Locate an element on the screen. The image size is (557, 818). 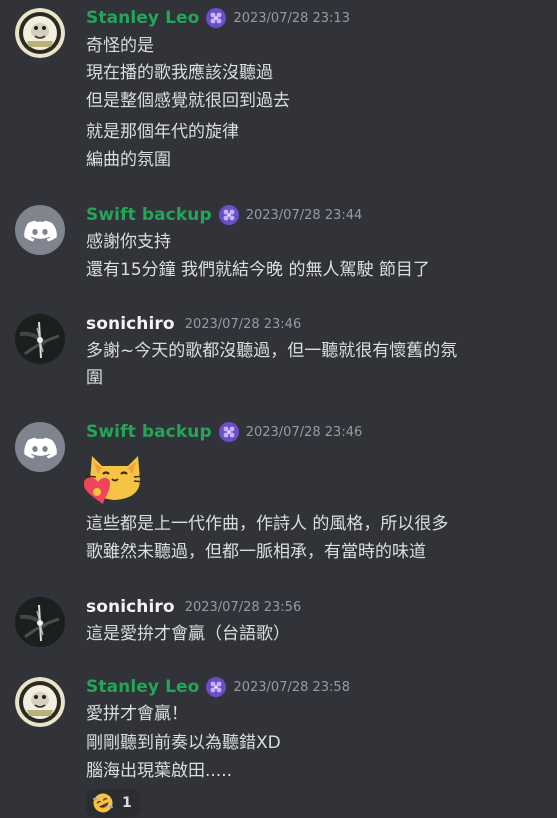
timestamp: 2023/07/28 23:56 is located at coordinates (243, 607).